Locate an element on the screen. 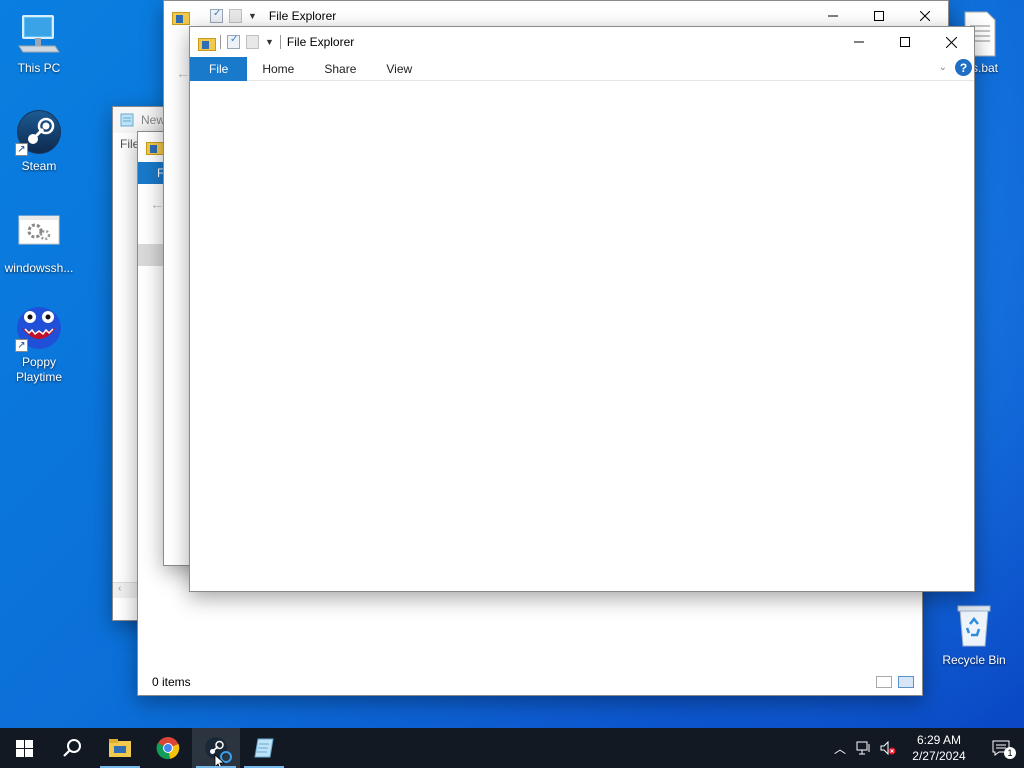 This screenshot has height=768, width=1024. search-icon is located at coordinates (72, 748).